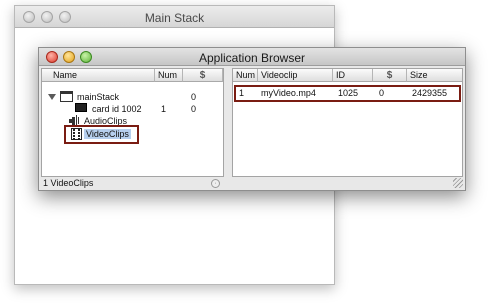 Image resolution: width=488 pixels, height=306 pixels. Describe the element at coordinates (65, 75) in the screenshot. I see `column-header-label: Name` at that location.